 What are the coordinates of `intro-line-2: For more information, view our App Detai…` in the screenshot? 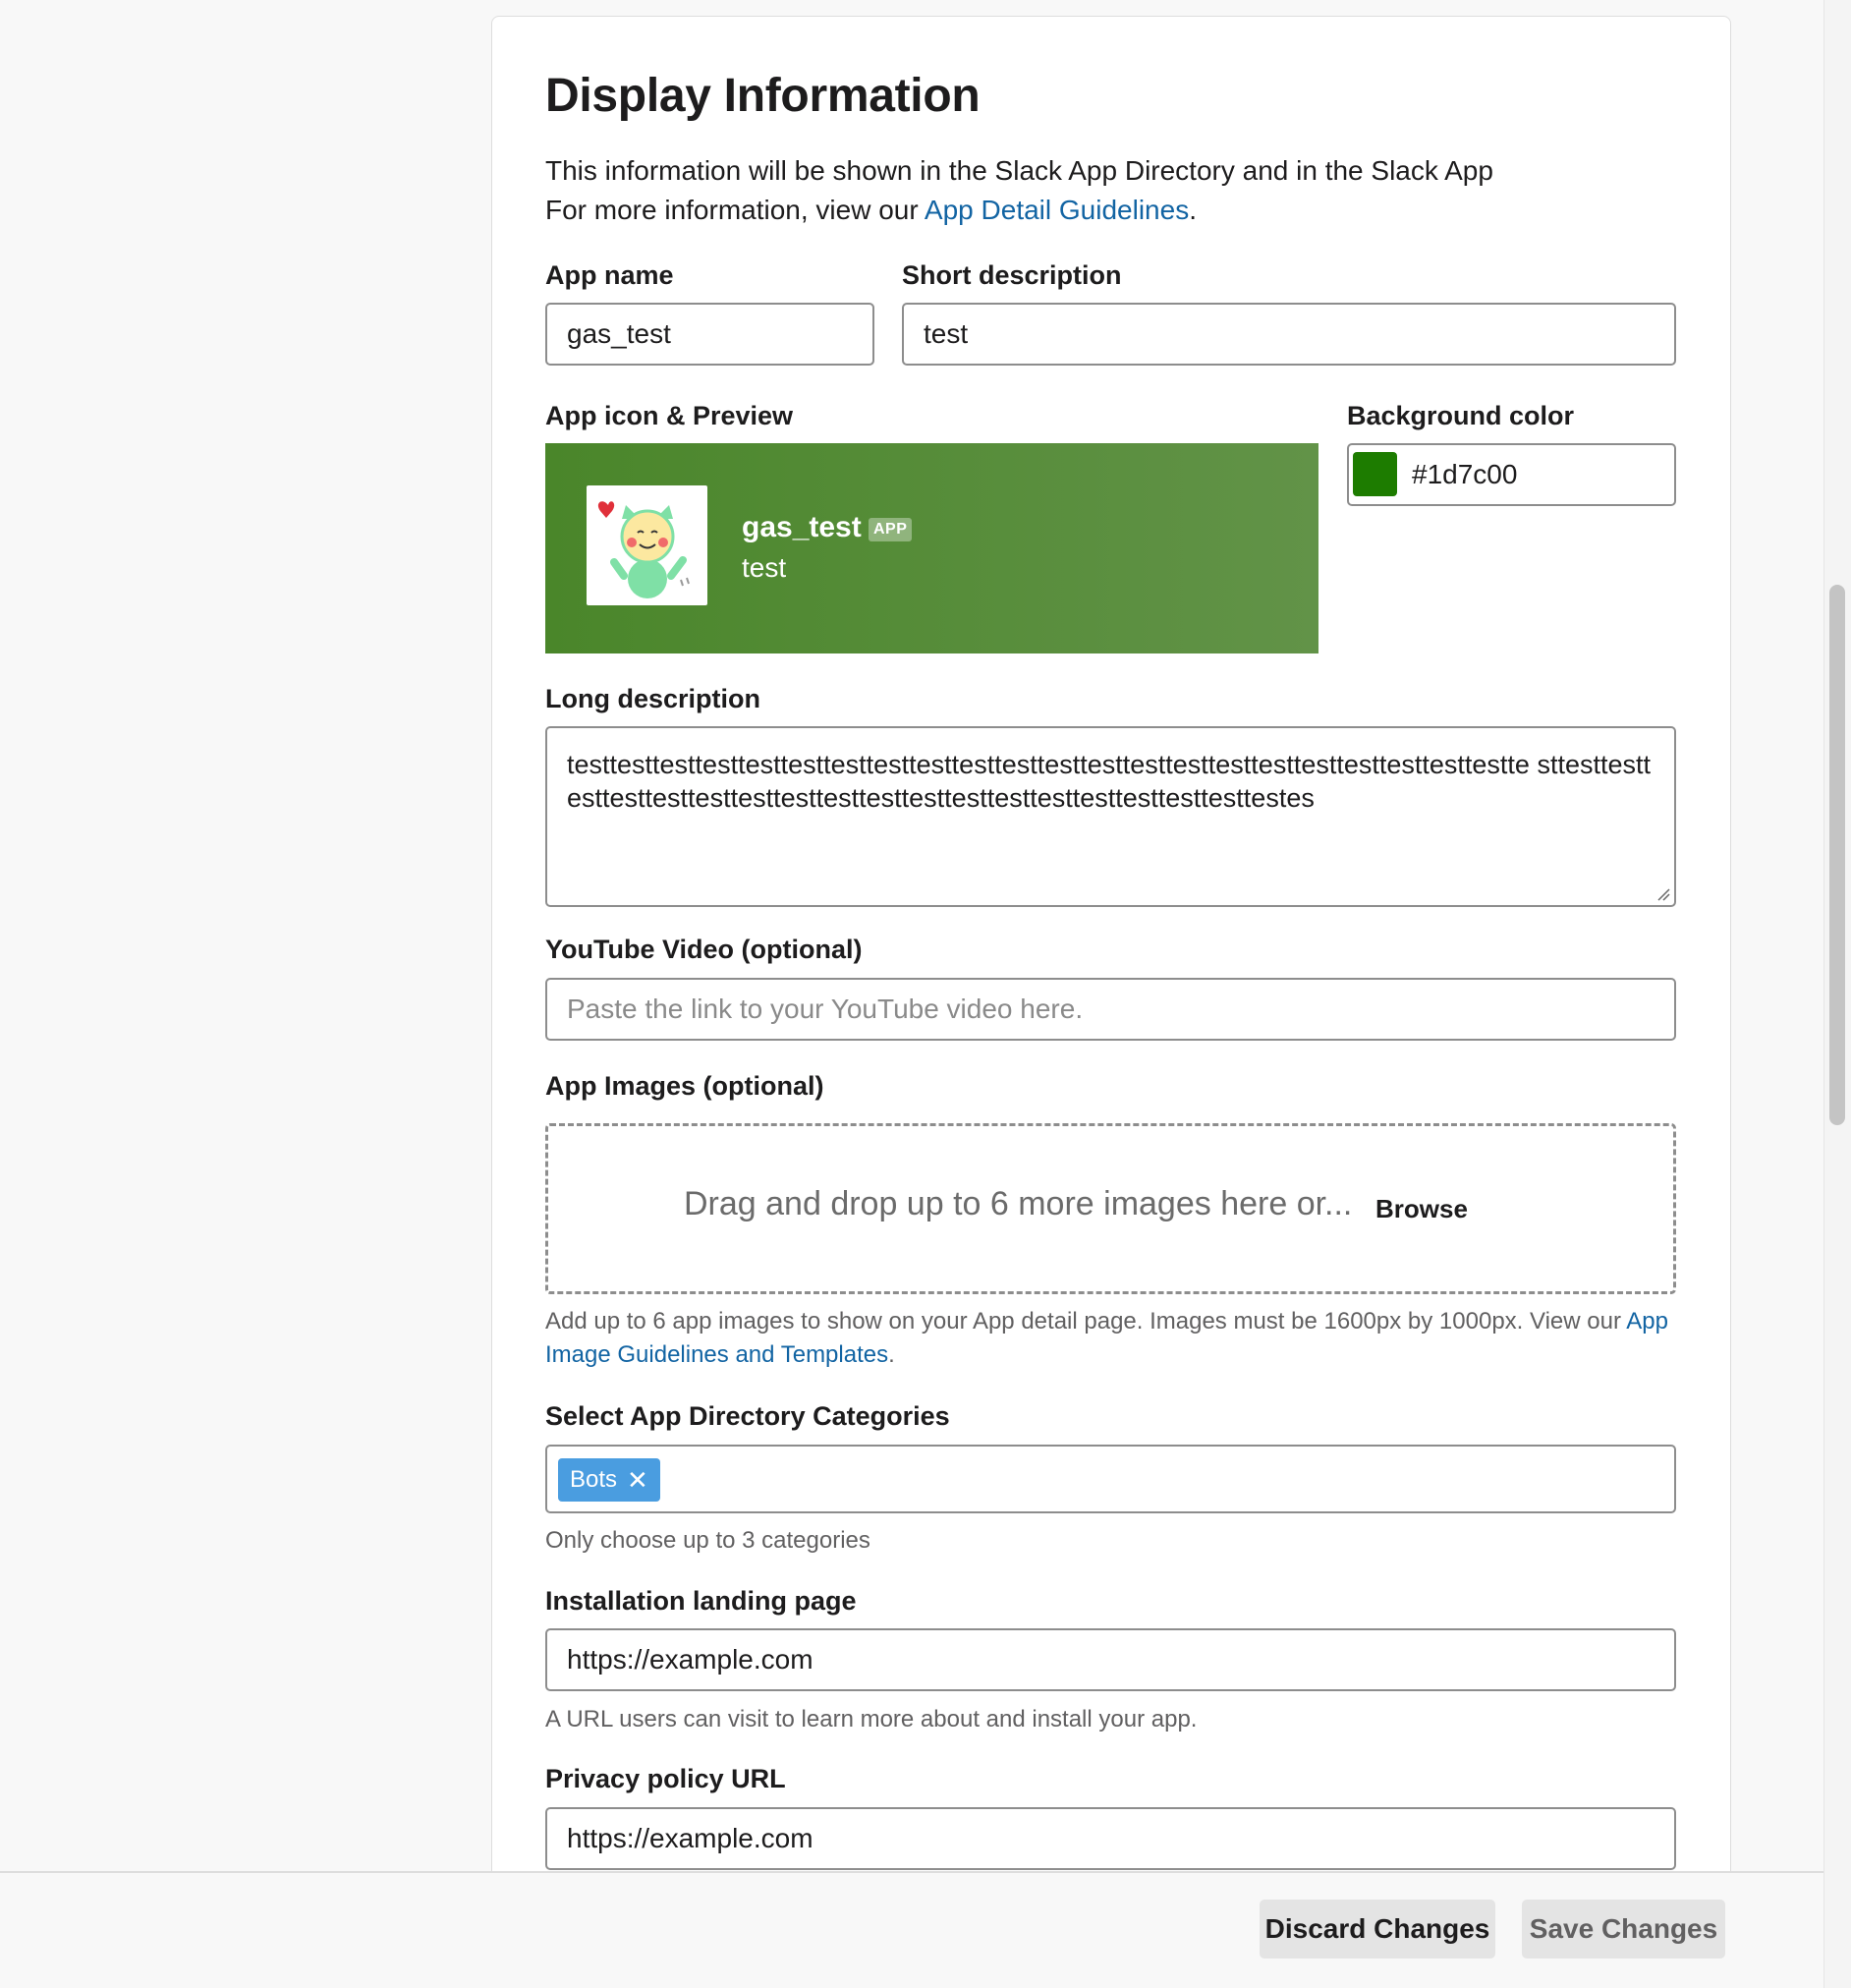 It's located at (871, 210).